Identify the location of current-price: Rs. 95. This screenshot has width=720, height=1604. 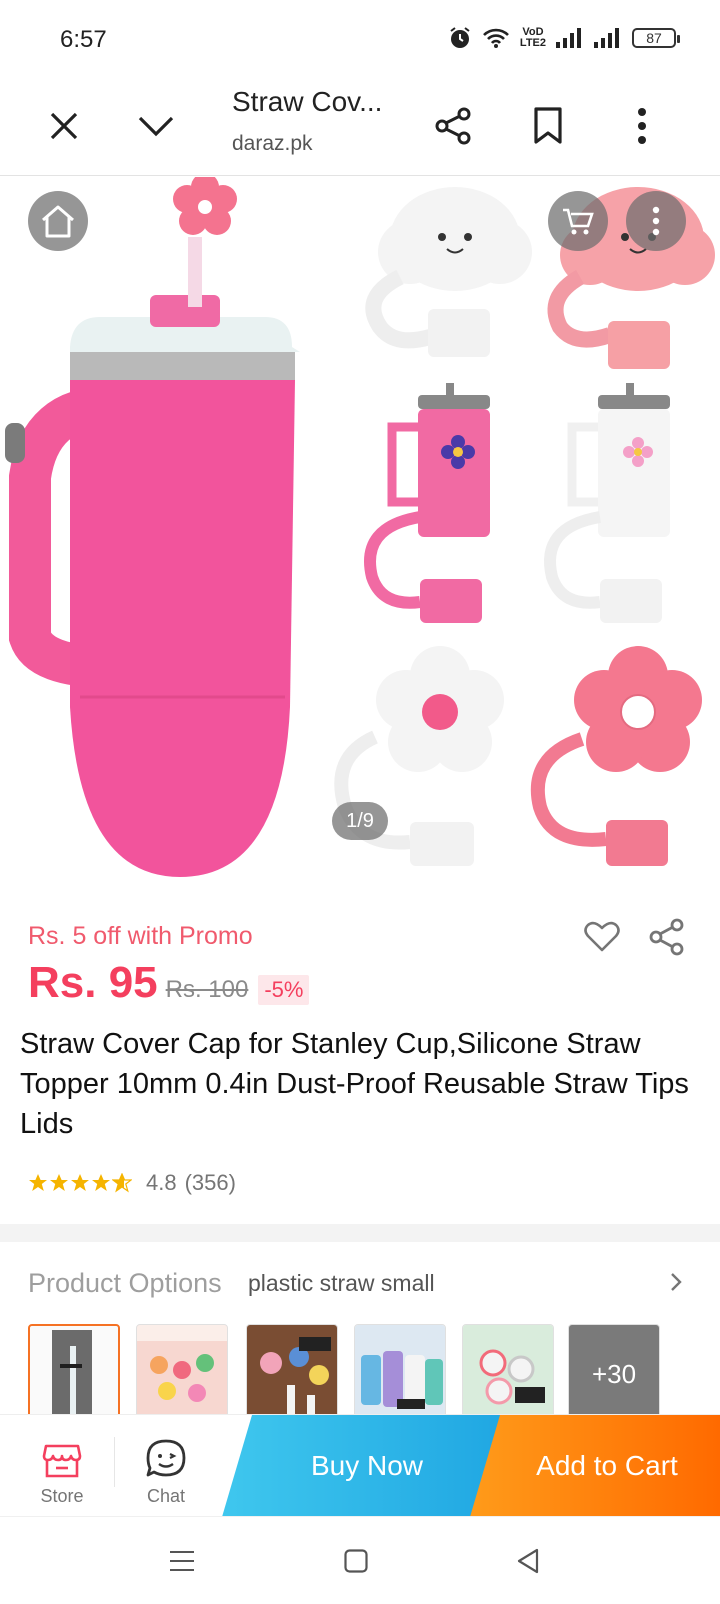
(93, 982).